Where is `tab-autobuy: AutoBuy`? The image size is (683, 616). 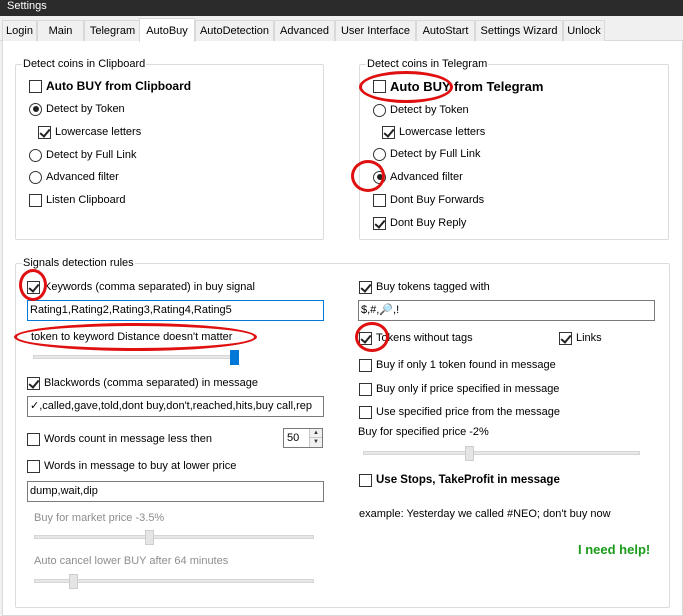
tab-autobuy: AutoBuy is located at coordinates (167, 30).